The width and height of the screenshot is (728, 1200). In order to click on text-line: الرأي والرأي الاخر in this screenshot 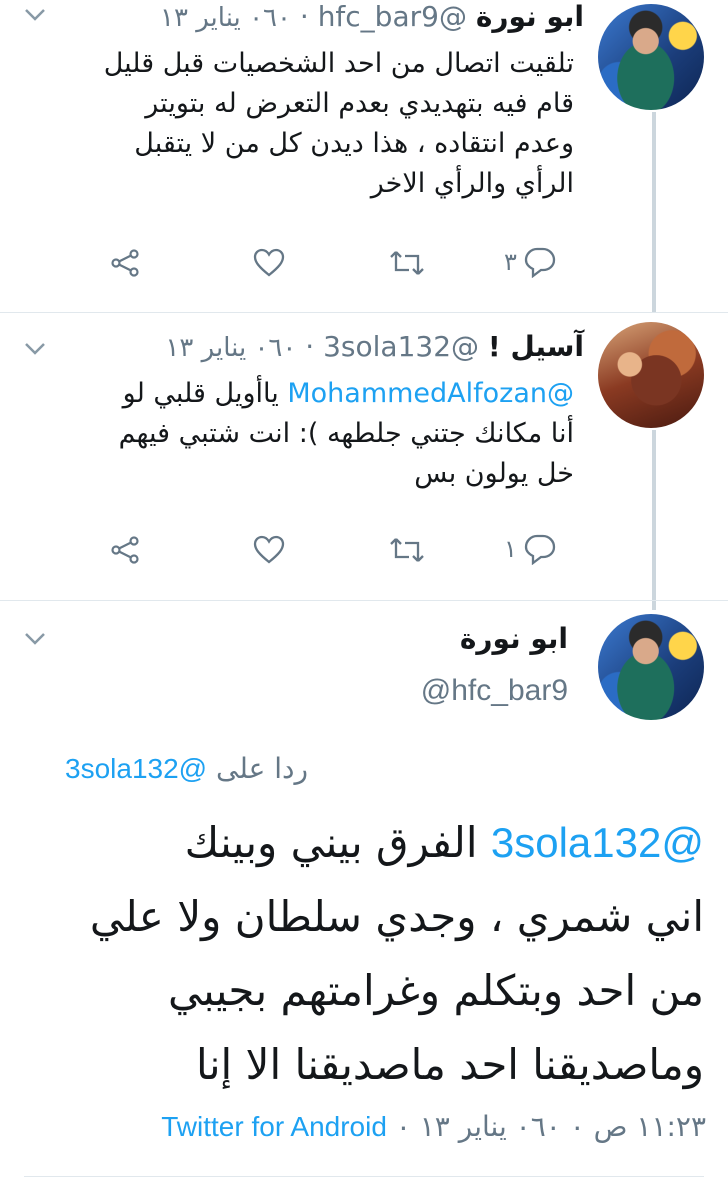, I will do `click(472, 183)`.